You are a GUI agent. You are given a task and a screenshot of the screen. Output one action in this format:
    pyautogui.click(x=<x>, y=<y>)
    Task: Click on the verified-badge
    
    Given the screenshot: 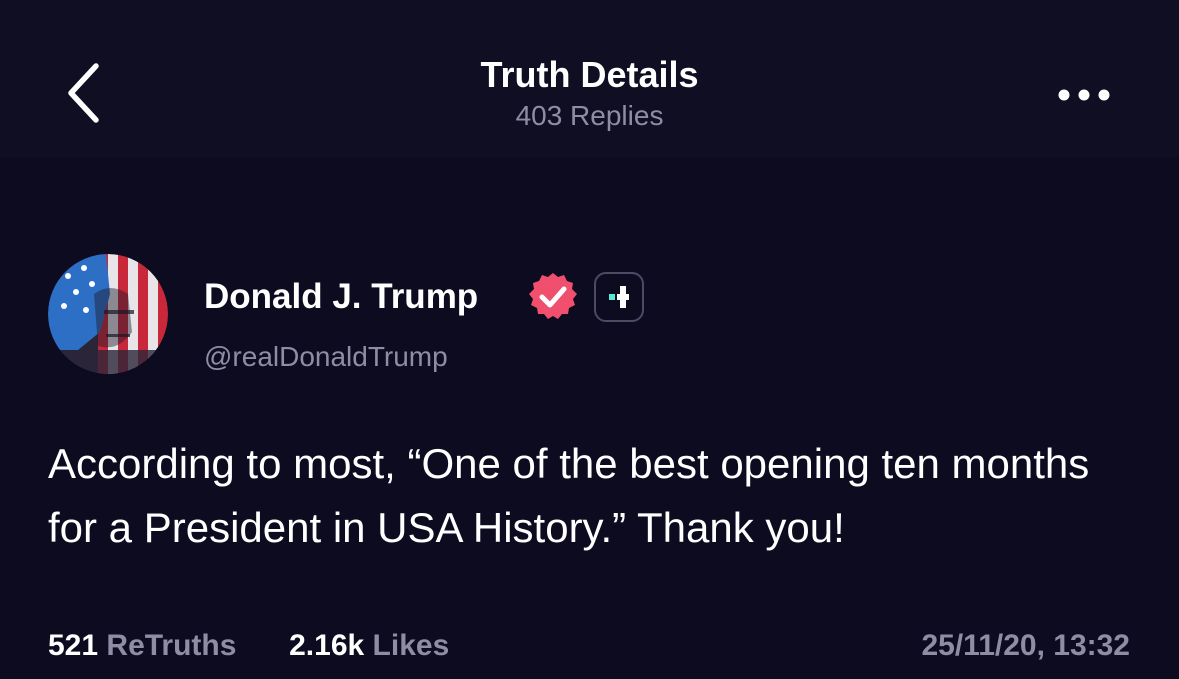 What is the action you would take?
    pyautogui.click(x=553, y=297)
    